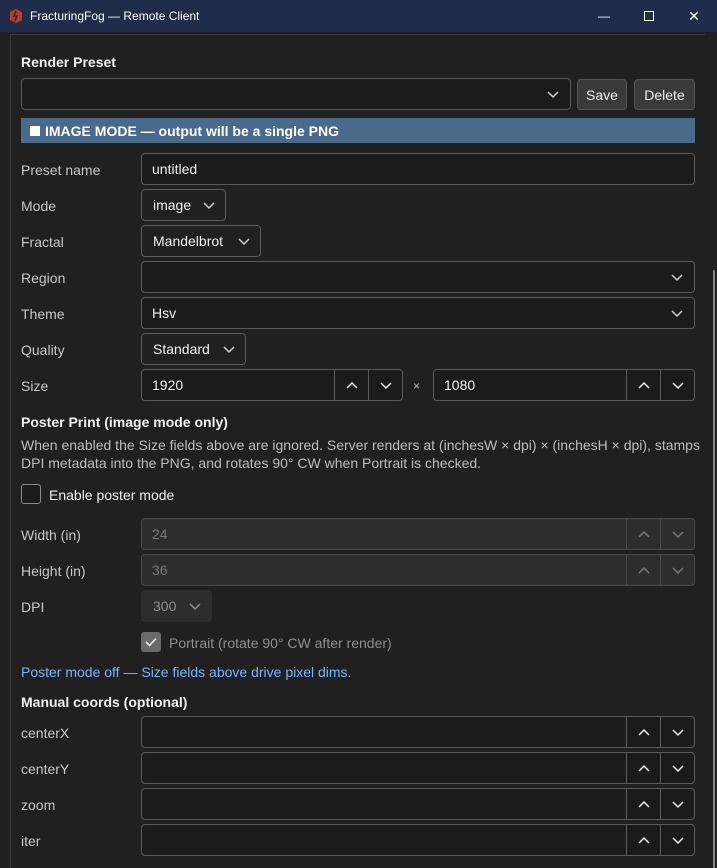  I want to click on zoom-value, so click(384, 804).